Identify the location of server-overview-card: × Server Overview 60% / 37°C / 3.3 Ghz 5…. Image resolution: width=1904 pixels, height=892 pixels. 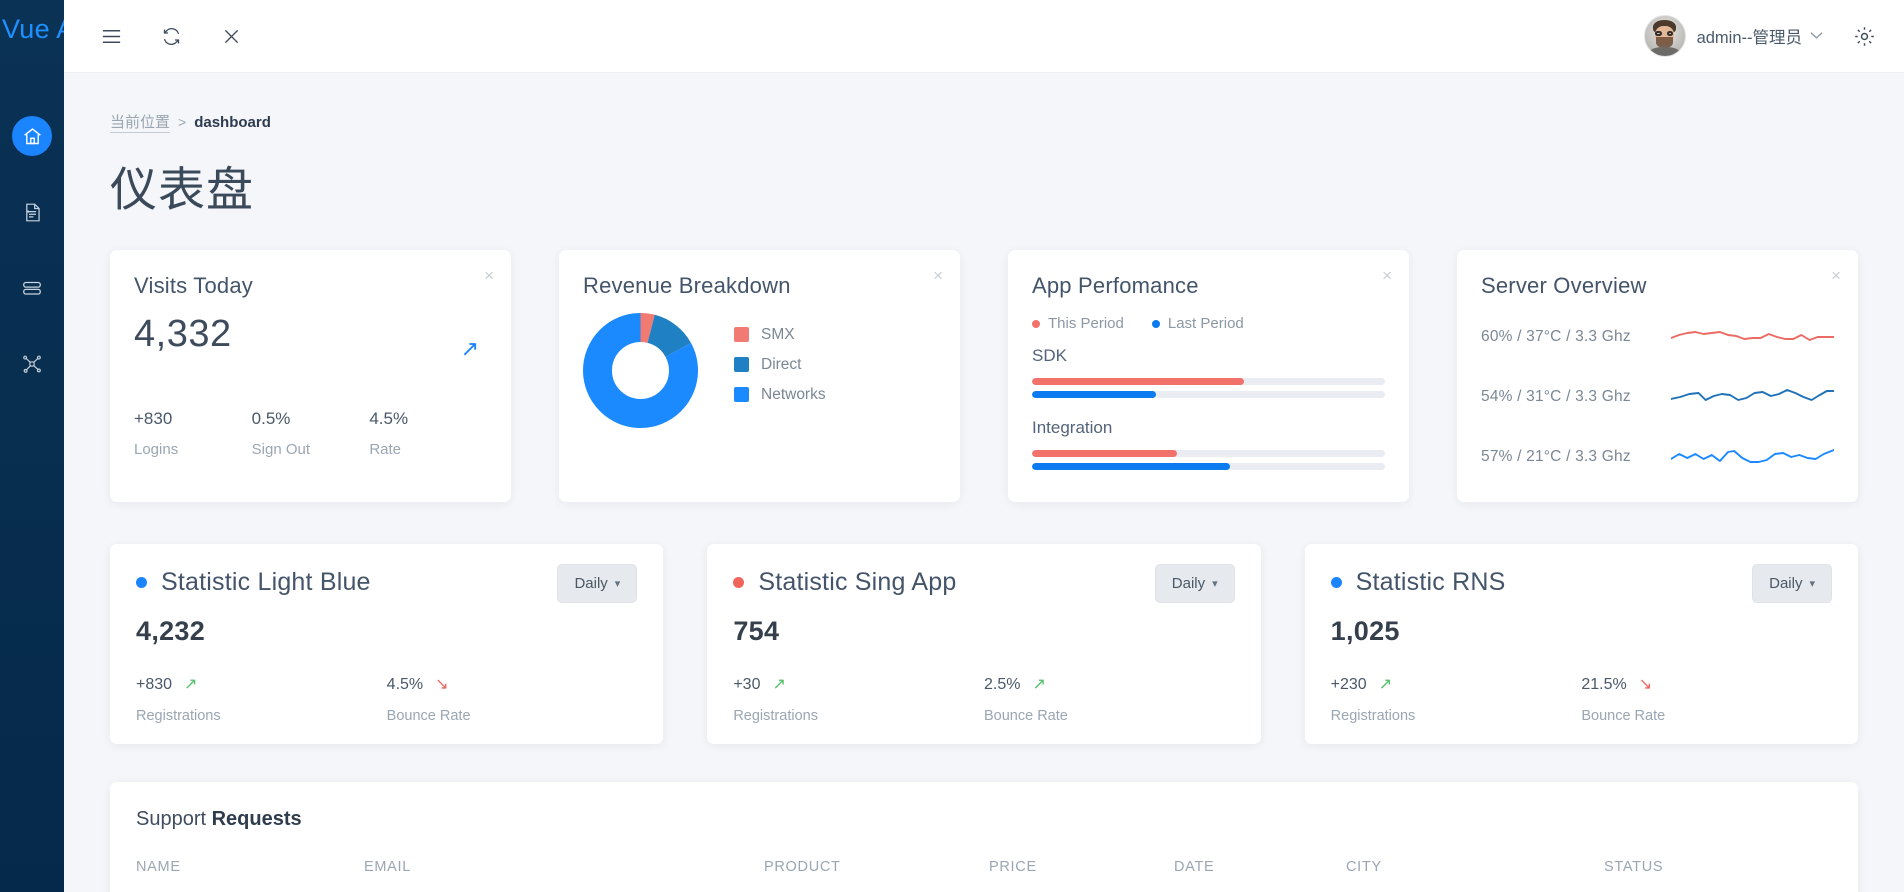
(1657, 376).